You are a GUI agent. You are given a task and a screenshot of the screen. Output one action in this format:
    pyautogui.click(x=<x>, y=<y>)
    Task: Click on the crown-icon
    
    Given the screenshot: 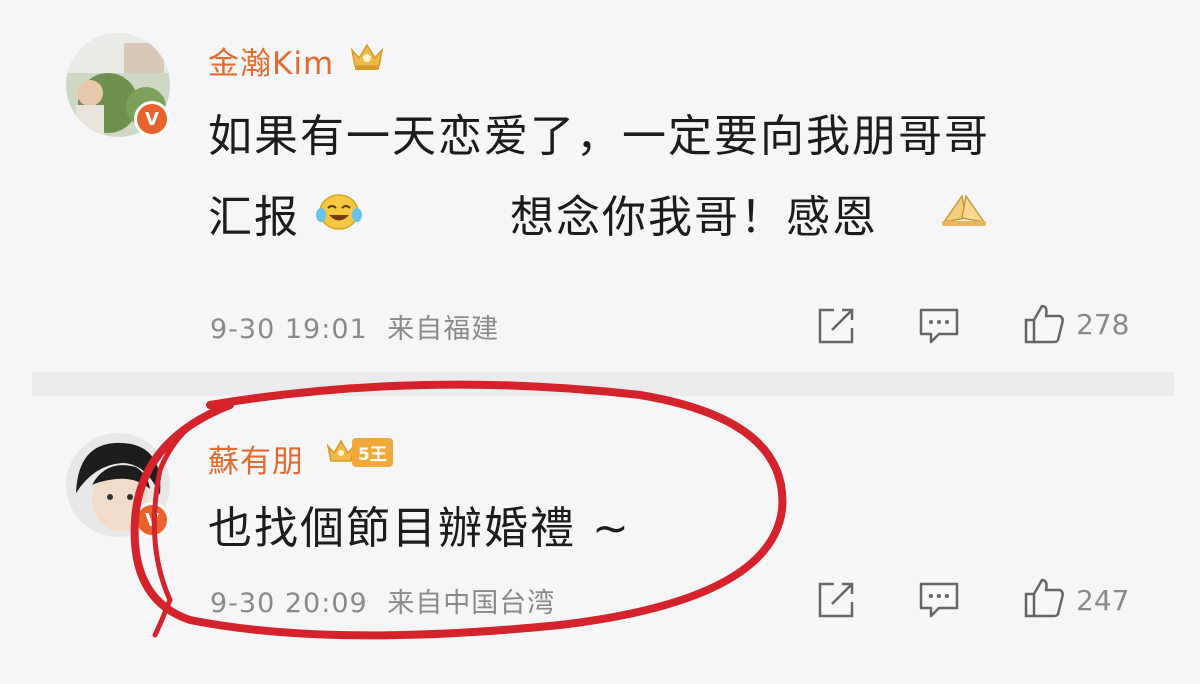 What is the action you would take?
    pyautogui.click(x=367, y=56)
    